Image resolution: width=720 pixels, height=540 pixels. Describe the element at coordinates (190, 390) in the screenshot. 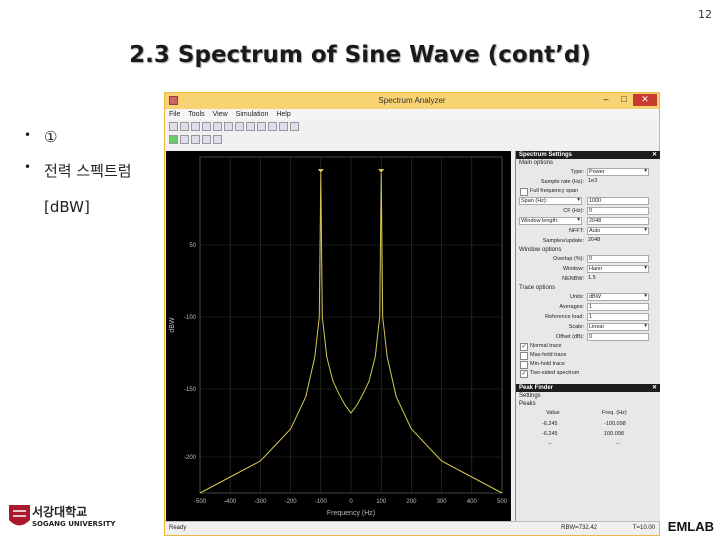

I see `y-tick-label: -150` at that location.